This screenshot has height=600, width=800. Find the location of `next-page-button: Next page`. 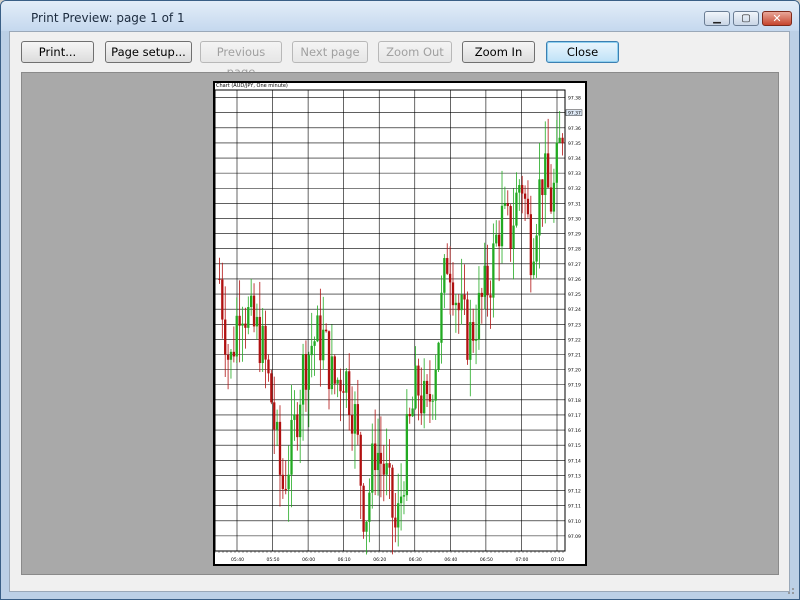

next-page-button: Next page is located at coordinates (330, 52).